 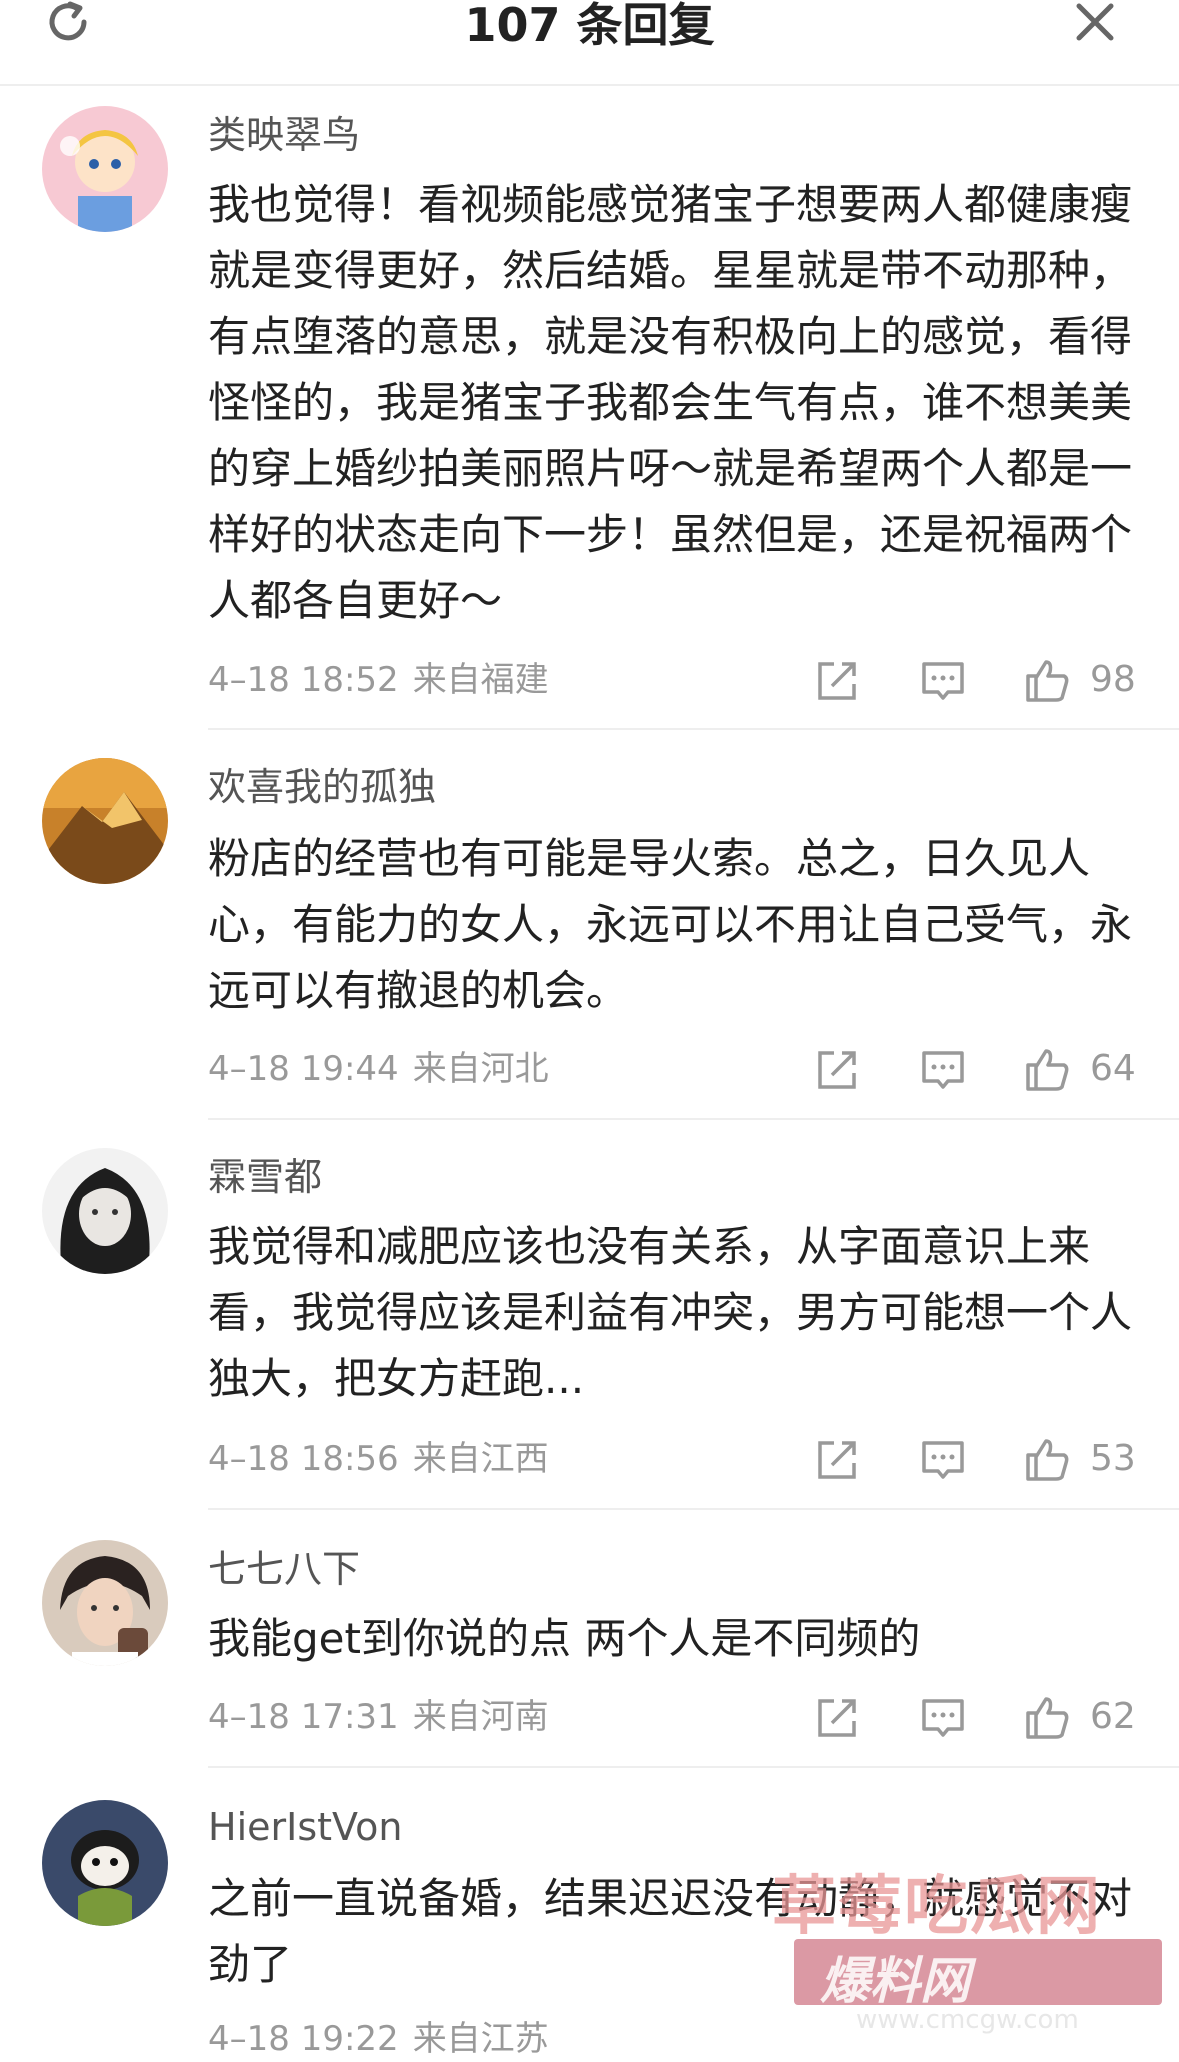 I want to click on comment-location: 来自江西, so click(x=480, y=1459).